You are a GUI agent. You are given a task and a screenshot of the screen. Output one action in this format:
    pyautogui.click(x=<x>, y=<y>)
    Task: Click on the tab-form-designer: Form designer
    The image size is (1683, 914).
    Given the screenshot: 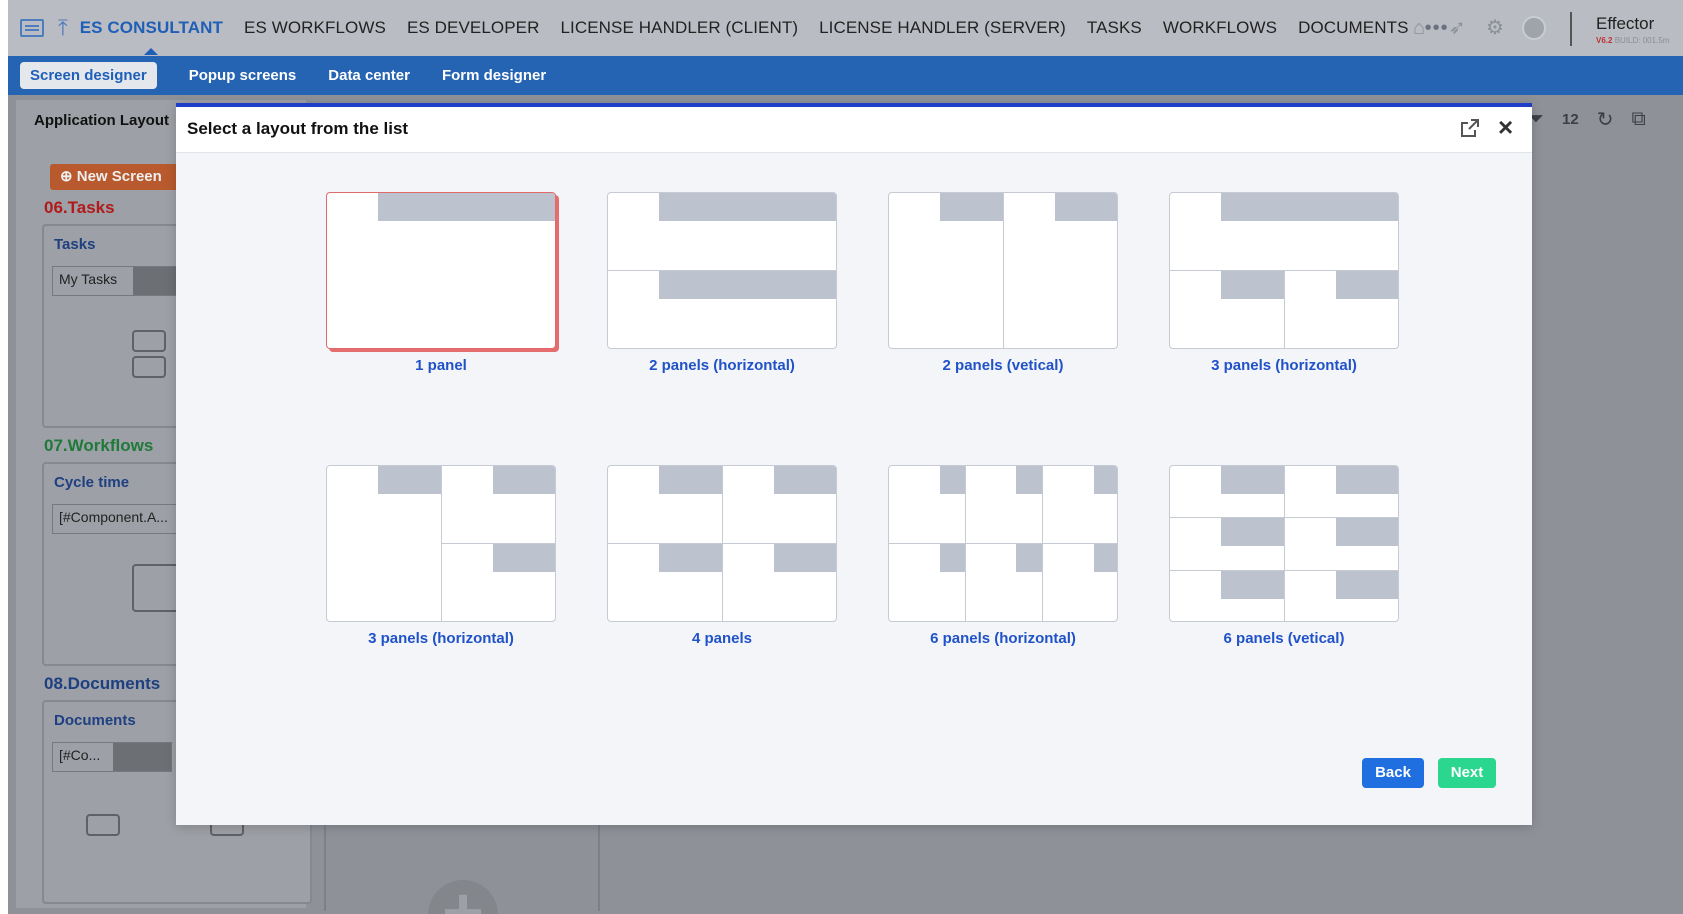 What is the action you would take?
    pyautogui.click(x=494, y=75)
    